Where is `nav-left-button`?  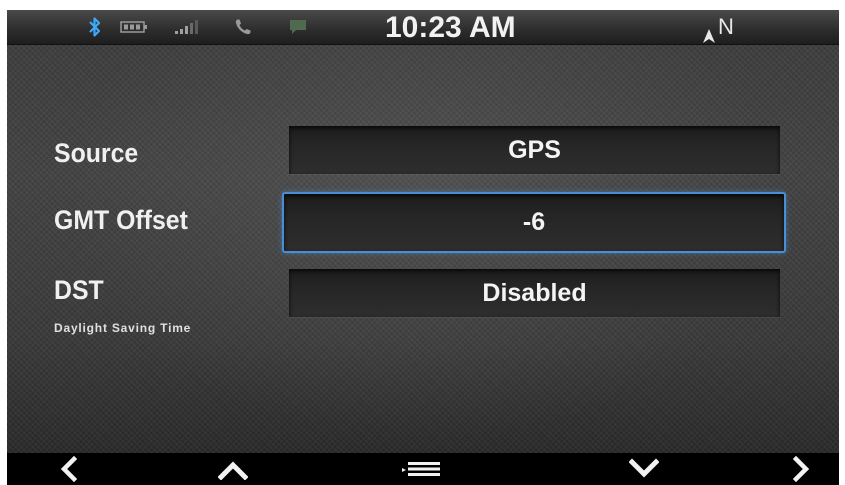 nav-left-button is located at coordinates (69, 469).